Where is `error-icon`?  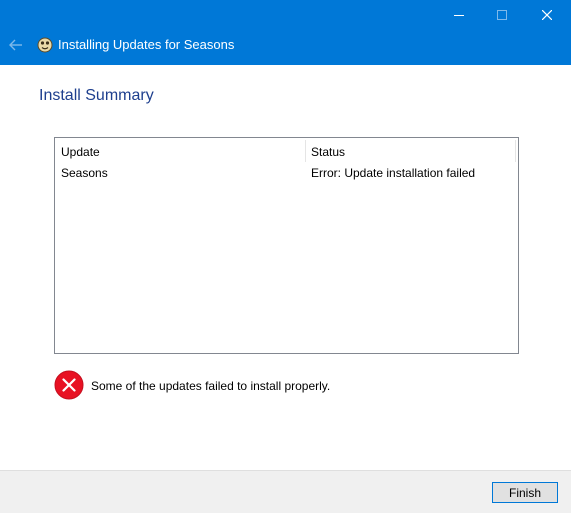 error-icon is located at coordinates (69, 385).